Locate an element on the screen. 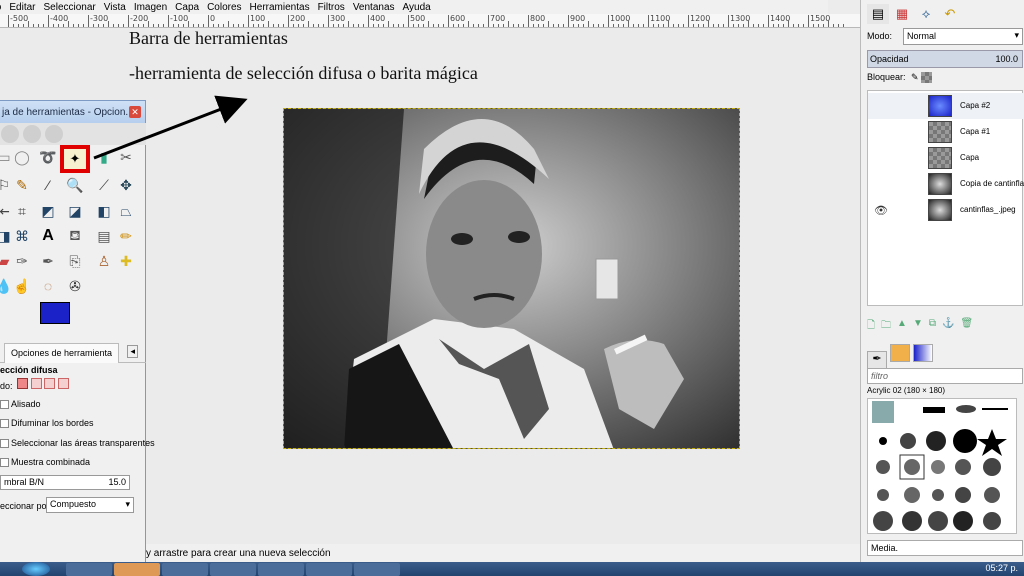 Image resolution: width=1024 pixels, height=576 pixels. foreground-color-swatch is located at coordinates (55, 313).